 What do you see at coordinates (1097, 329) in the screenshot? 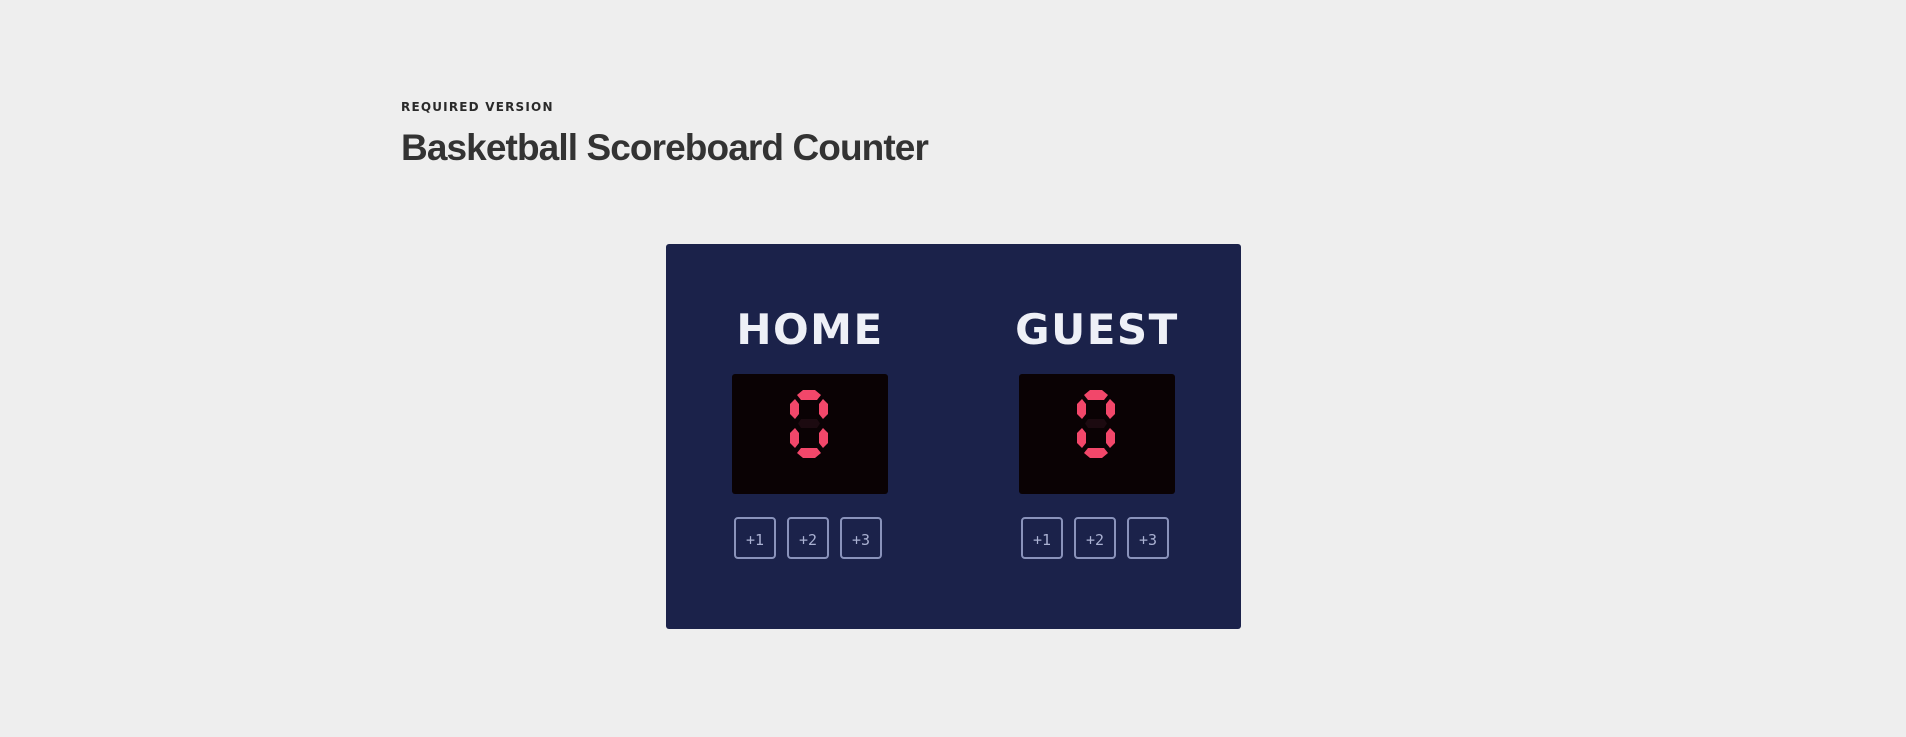
I see `team-name-guest: GUEST` at bounding box center [1097, 329].